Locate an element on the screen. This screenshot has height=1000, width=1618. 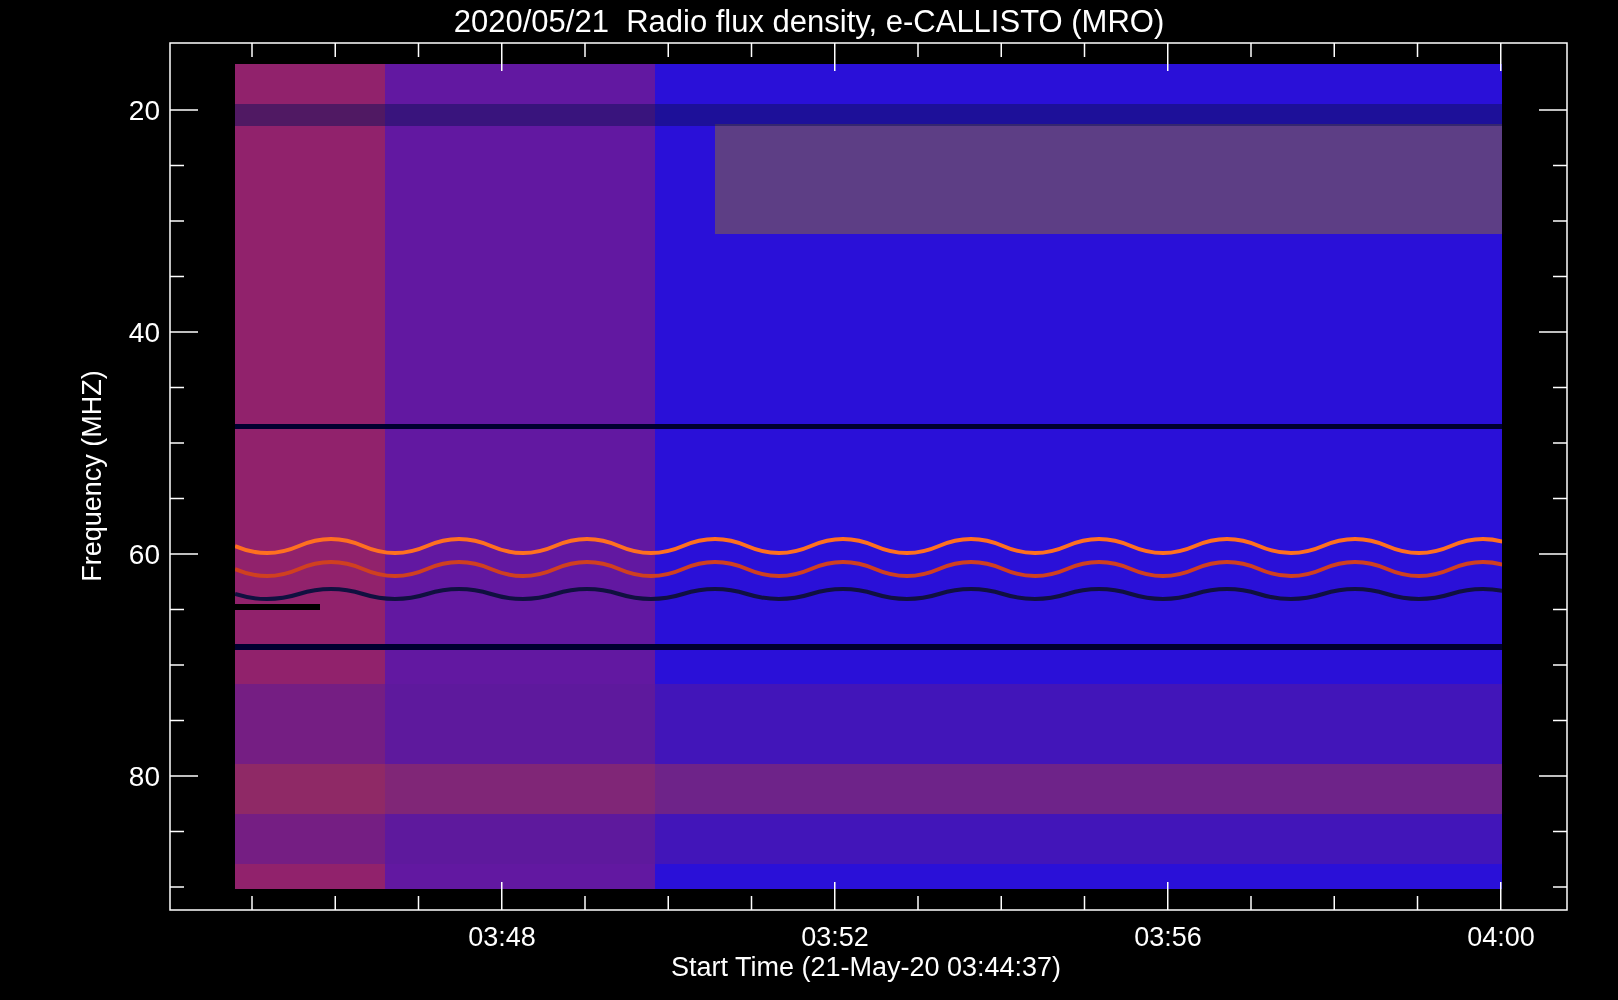
x-tick-label: 03:52 is located at coordinates (835, 937).